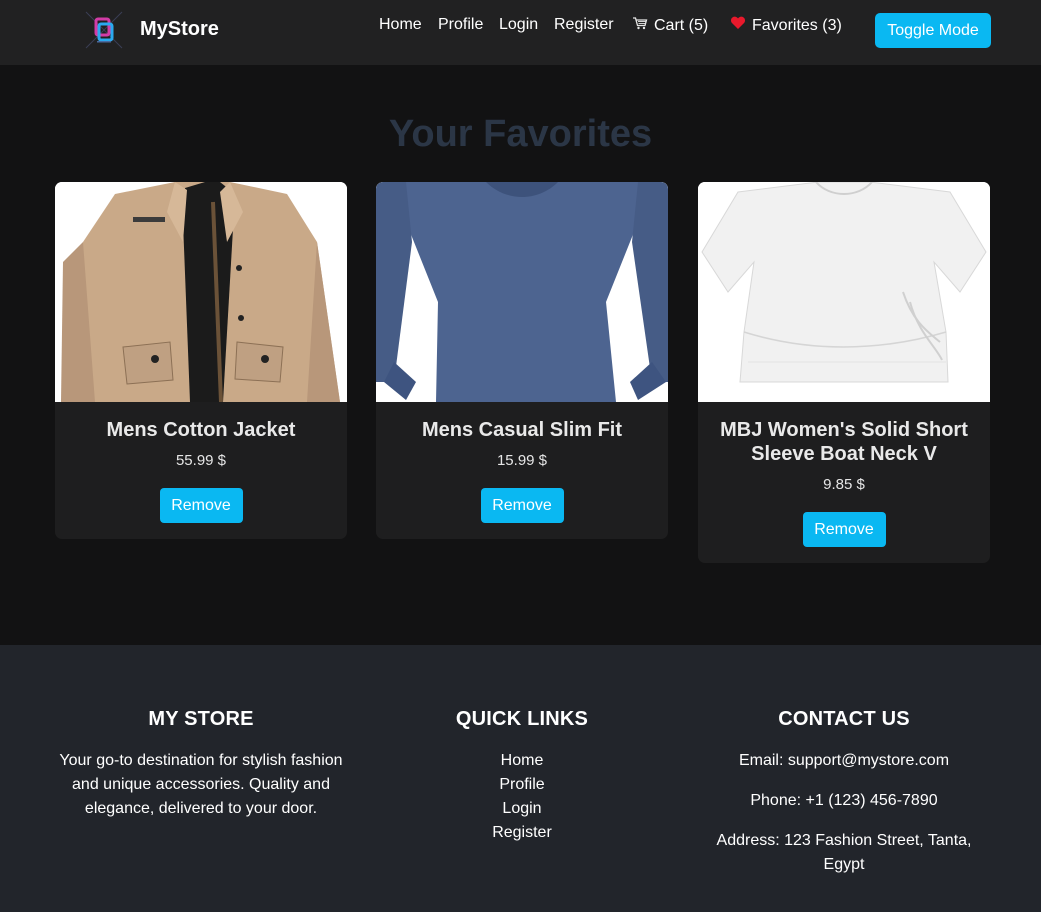 This screenshot has height=912, width=1041. I want to click on store-logo-icon, so click(104, 30).